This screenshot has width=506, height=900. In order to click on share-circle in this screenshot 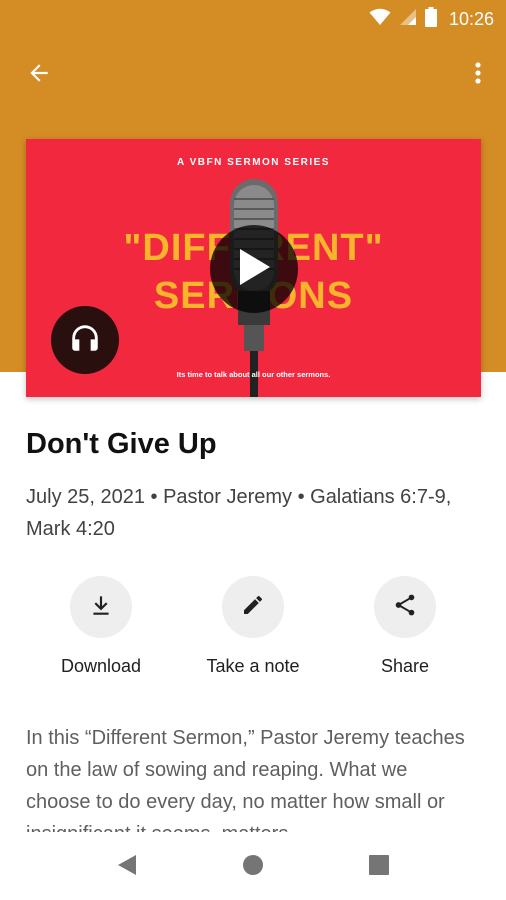, I will do `click(405, 607)`.